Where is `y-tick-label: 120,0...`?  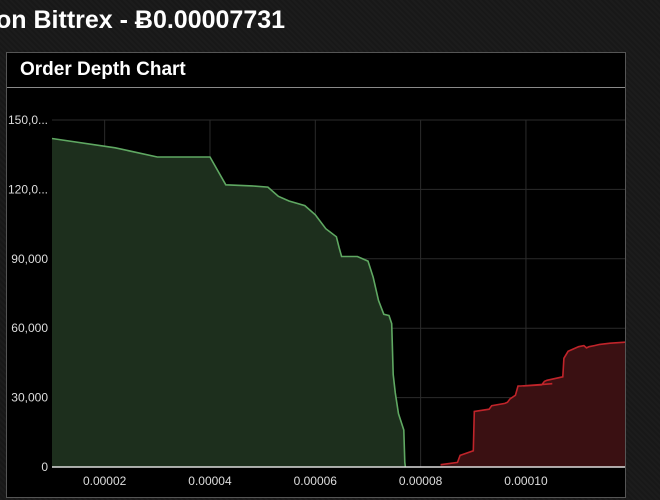
y-tick-label: 120,0... is located at coordinates (28, 189).